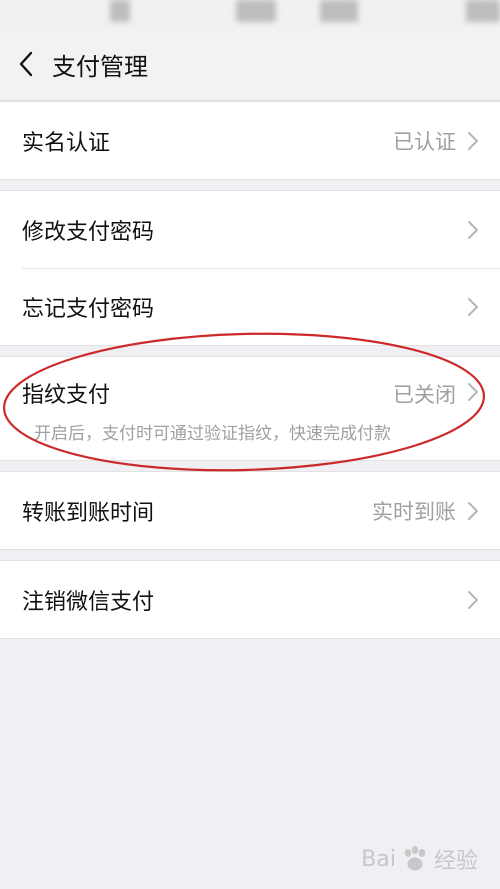  I want to click on row-value: 实时到账, so click(414, 511).